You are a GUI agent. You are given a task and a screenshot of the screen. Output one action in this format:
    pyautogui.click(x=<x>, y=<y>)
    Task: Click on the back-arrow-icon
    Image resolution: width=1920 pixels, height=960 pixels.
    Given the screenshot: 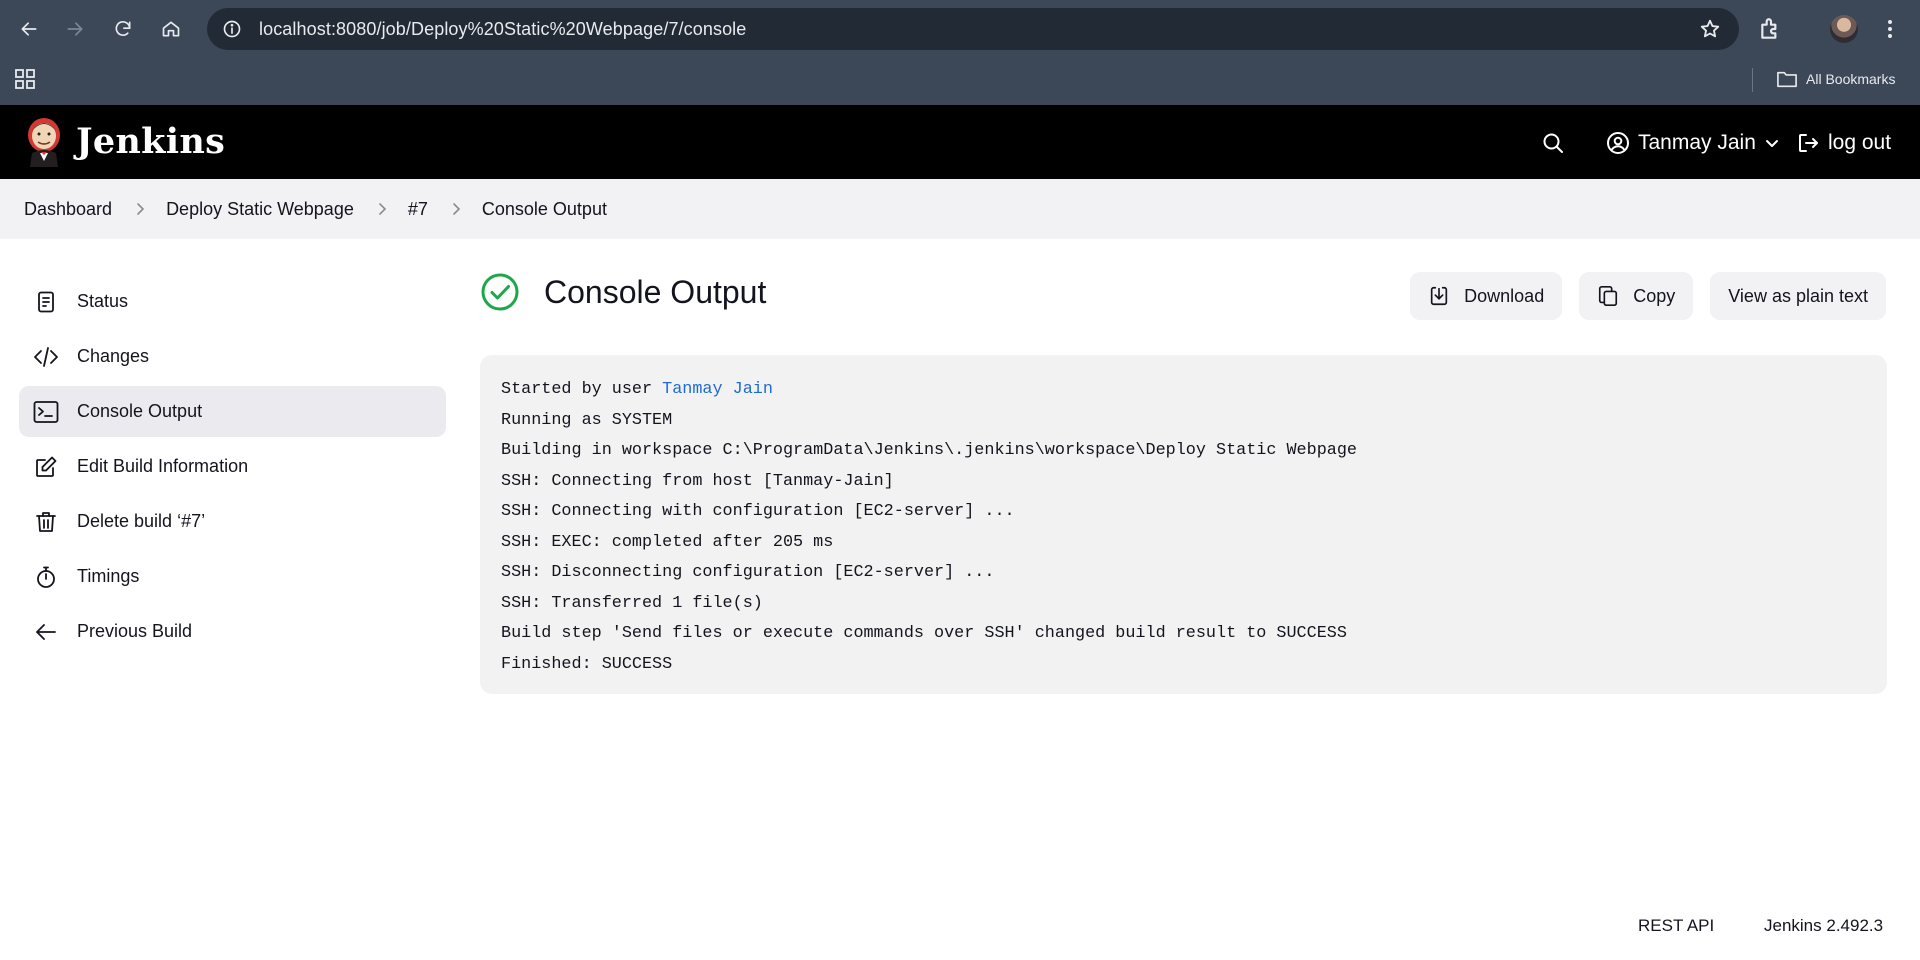 What is the action you would take?
    pyautogui.click(x=29, y=29)
    